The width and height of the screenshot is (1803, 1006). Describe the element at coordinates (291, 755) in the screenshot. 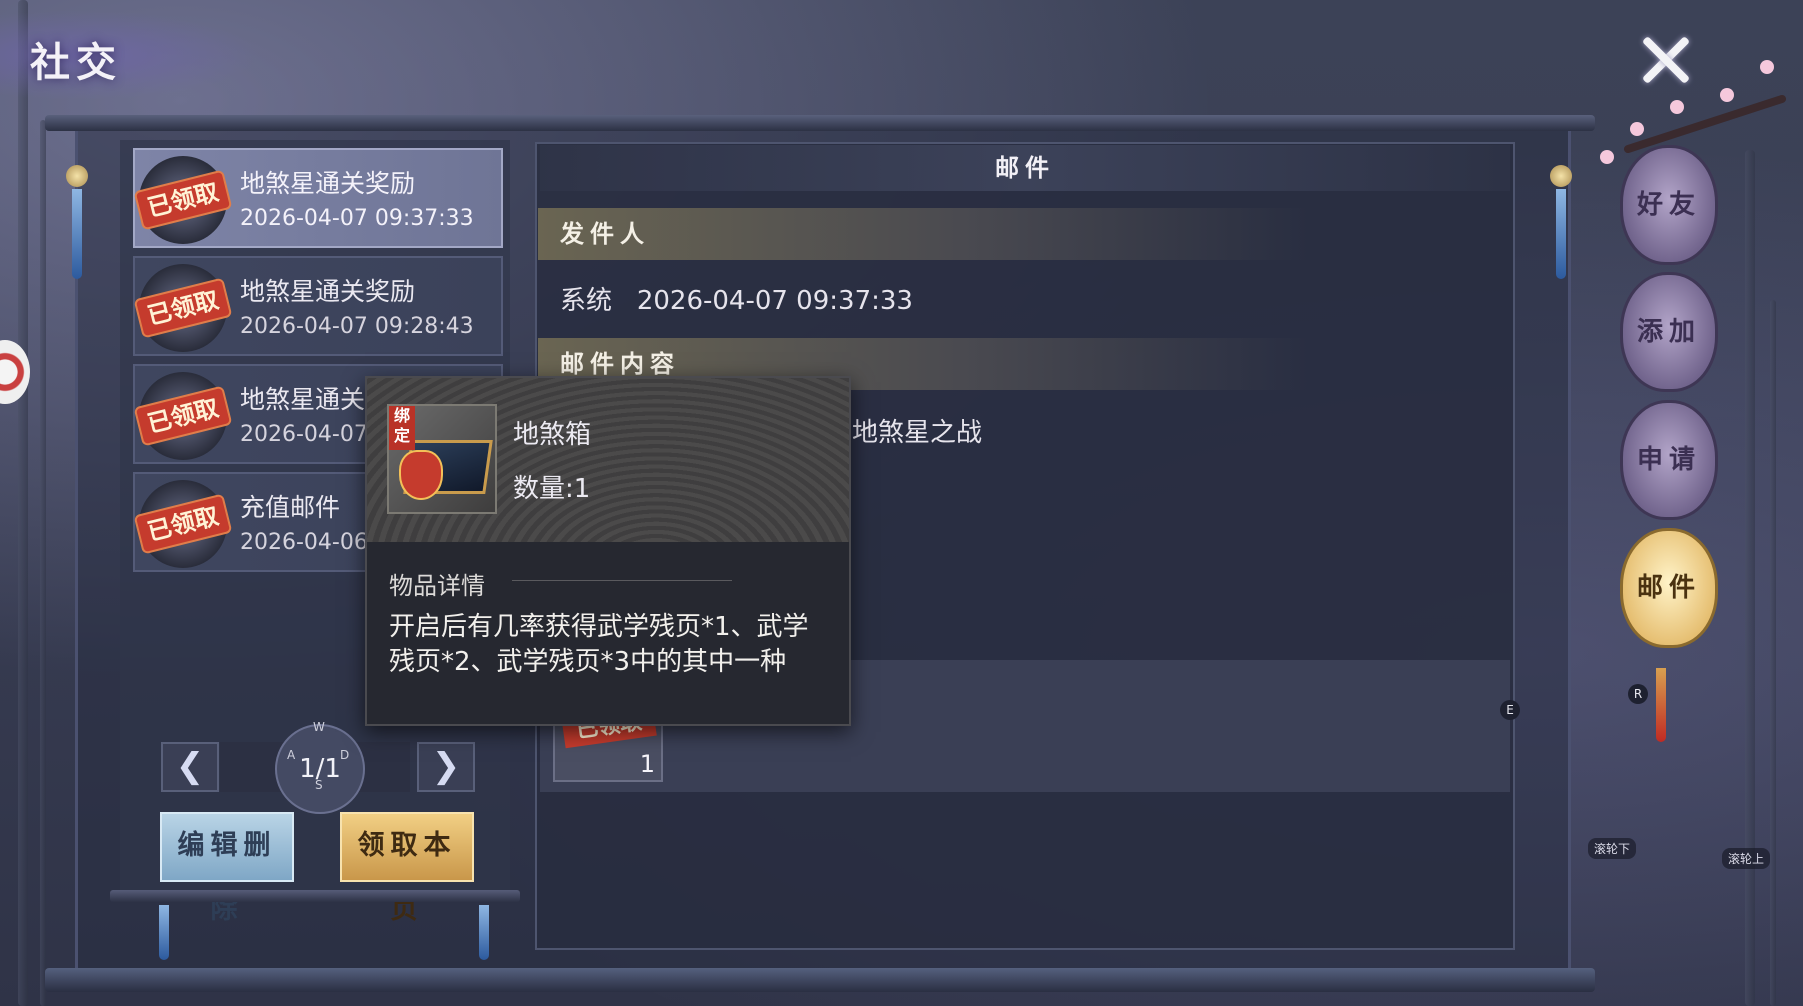

I see `key-hint-left: A` at that location.